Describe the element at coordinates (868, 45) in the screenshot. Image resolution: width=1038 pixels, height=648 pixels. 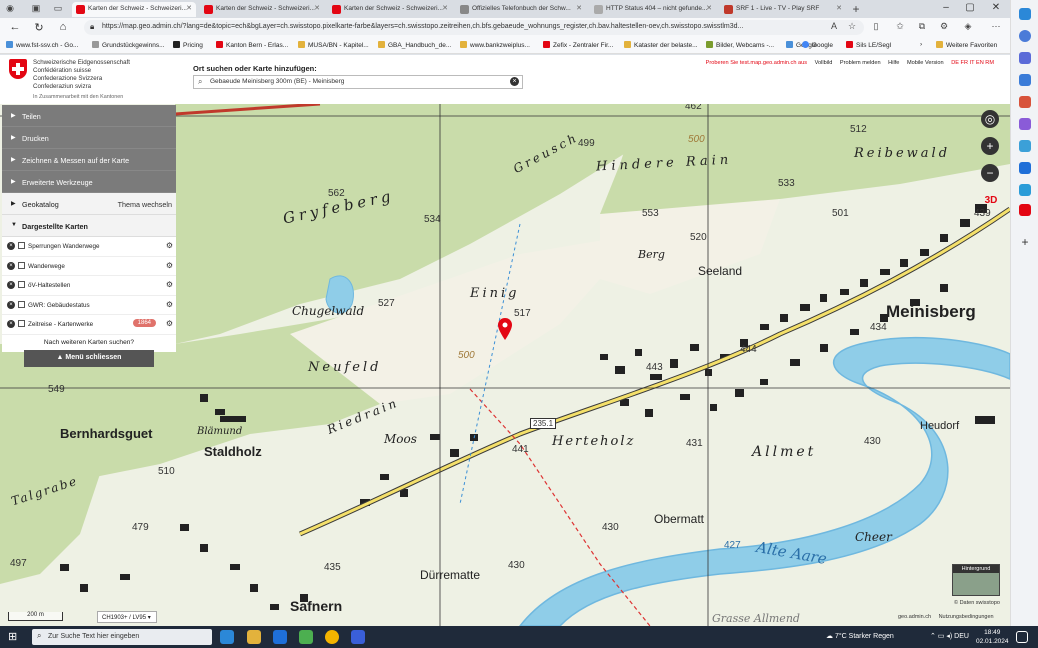
I see `favorite-link: Sils LE/Segl` at that location.